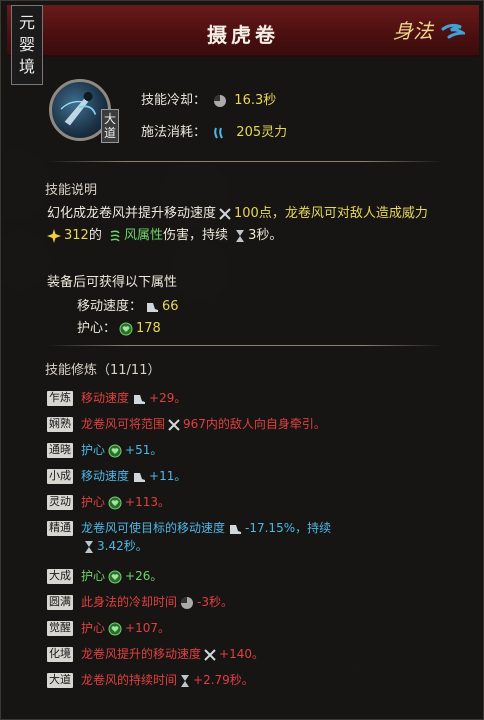 The image size is (484, 720). I want to click on cultivation-mod-row: 化境 龙卷风提升的移动速度 +140。, so click(155, 654).